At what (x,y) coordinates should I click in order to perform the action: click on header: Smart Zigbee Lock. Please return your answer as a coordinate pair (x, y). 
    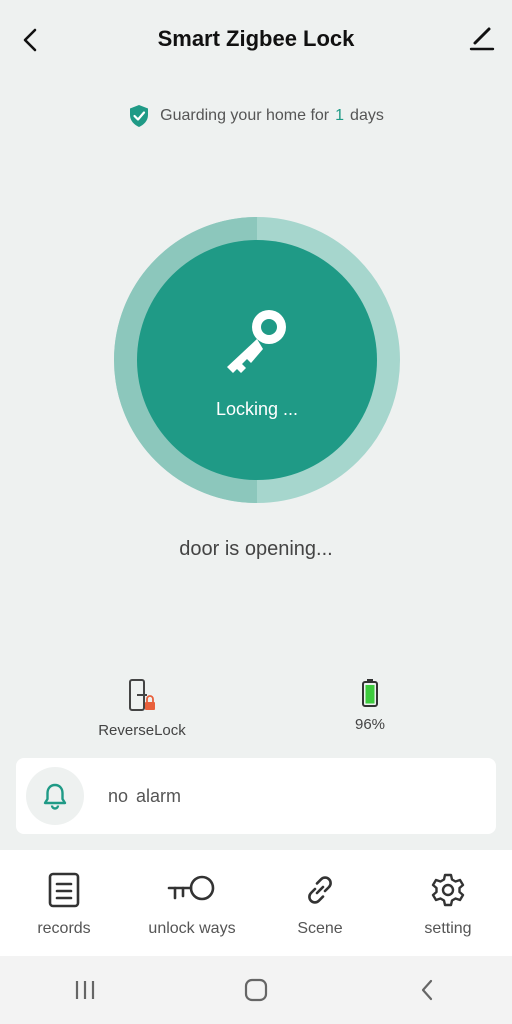
    Looking at the image, I should click on (256, 40).